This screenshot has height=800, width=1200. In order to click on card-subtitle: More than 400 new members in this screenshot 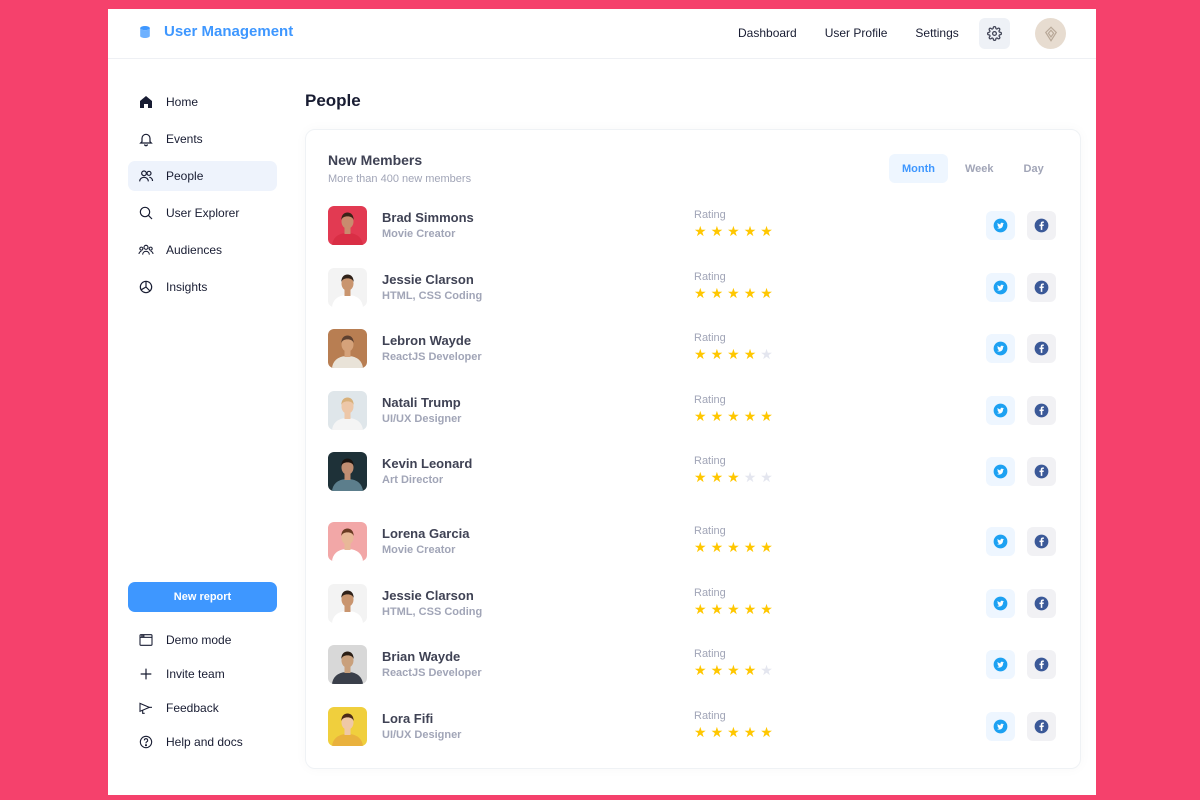, I will do `click(400, 179)`.